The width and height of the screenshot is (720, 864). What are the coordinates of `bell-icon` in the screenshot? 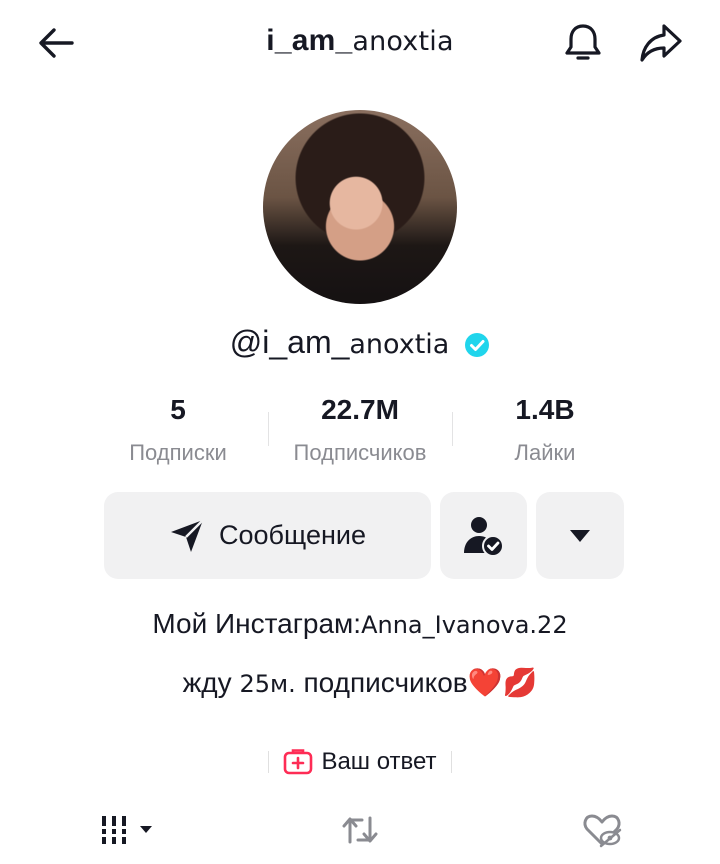 It's located at (583, 42).